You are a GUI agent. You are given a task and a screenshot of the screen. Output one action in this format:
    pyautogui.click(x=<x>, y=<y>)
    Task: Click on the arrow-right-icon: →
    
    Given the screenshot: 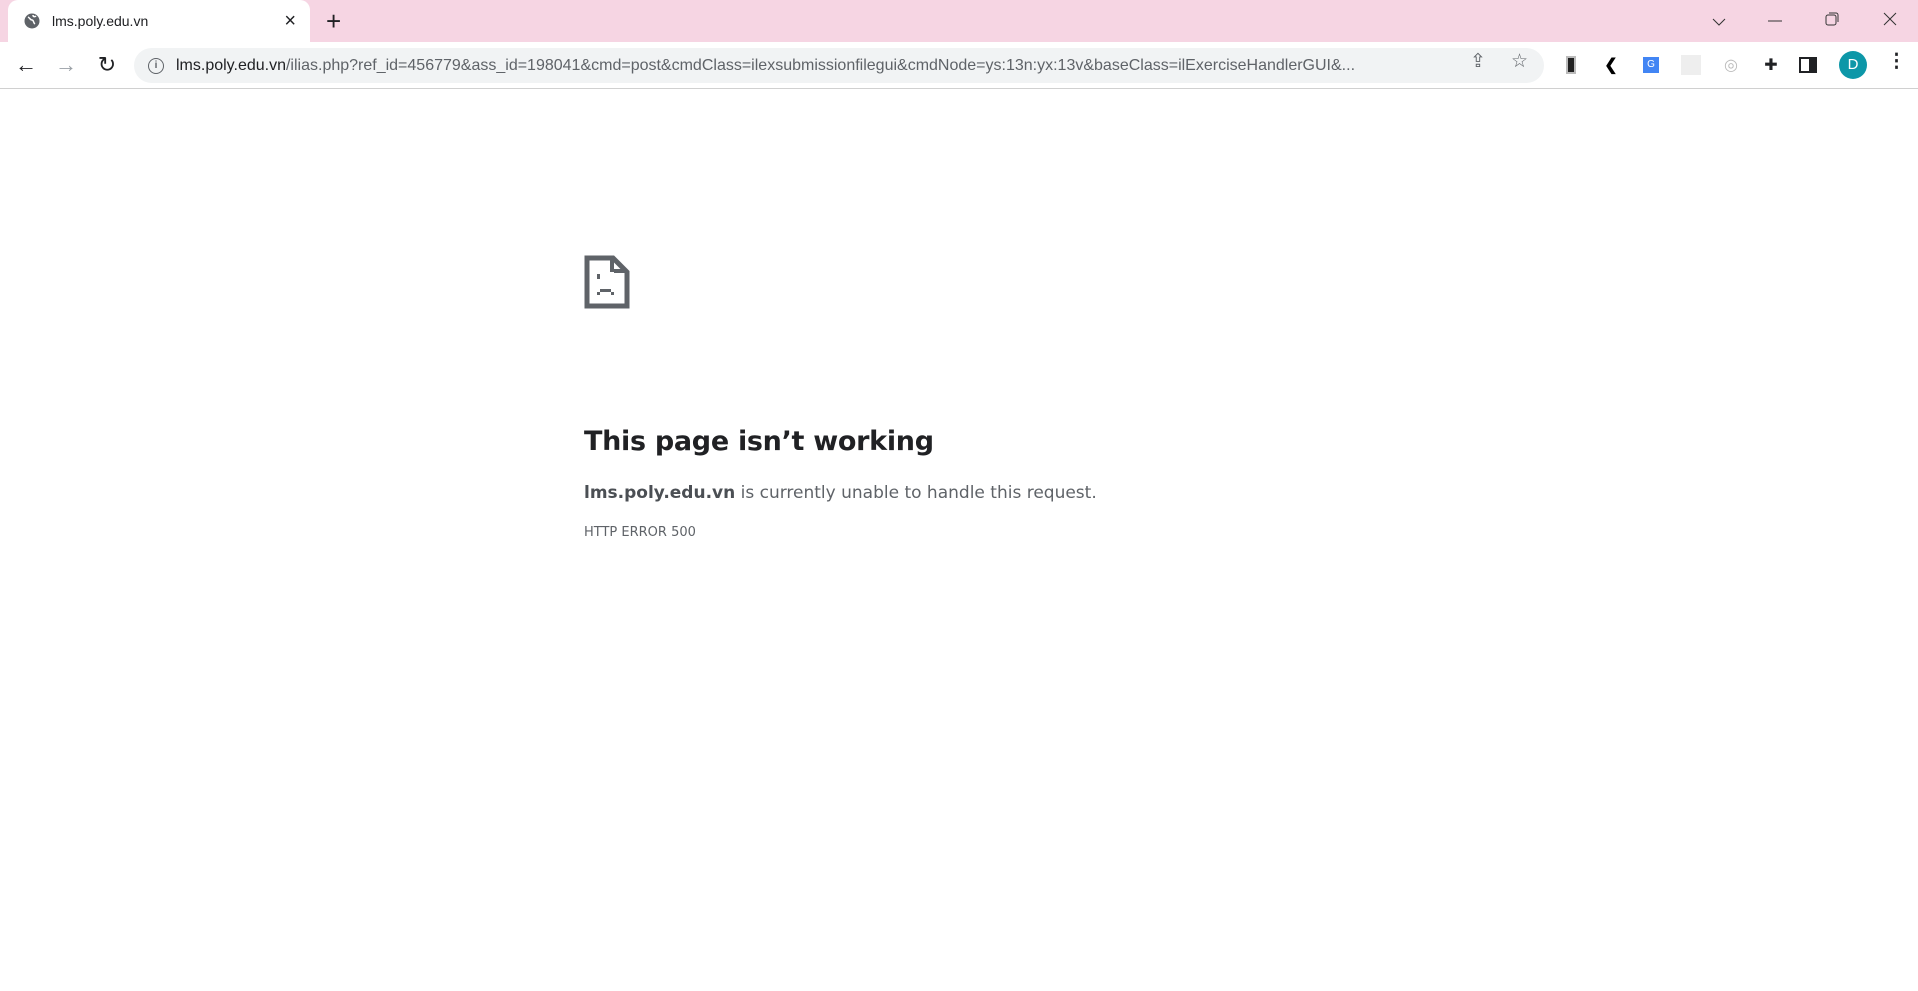 What is the action you would take?
    pyautogui.click(x=66, y=64)
    